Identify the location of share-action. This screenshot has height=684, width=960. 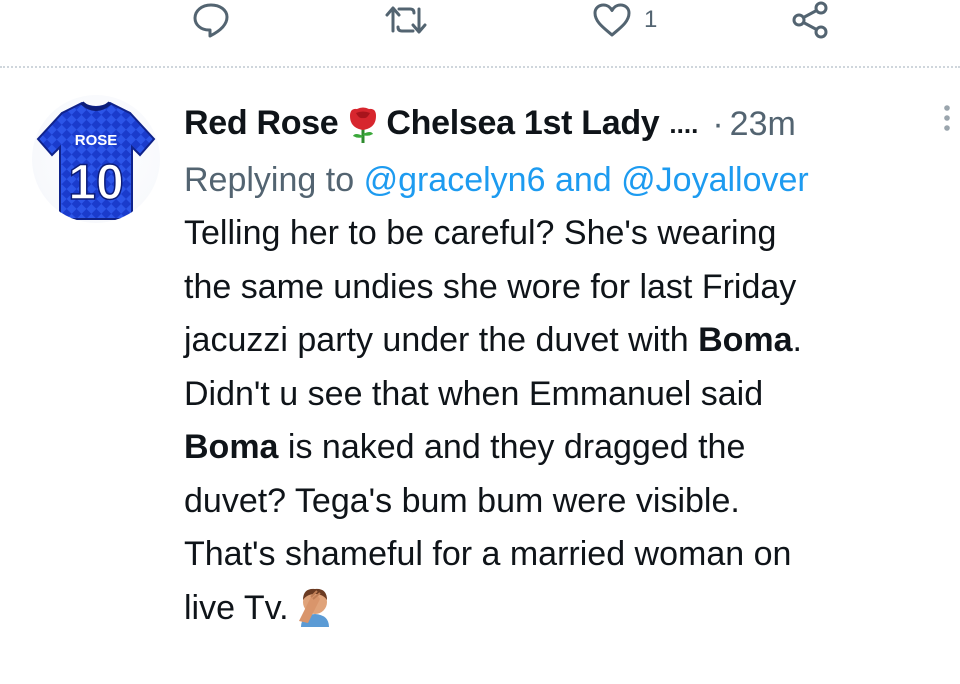
(816, 20).